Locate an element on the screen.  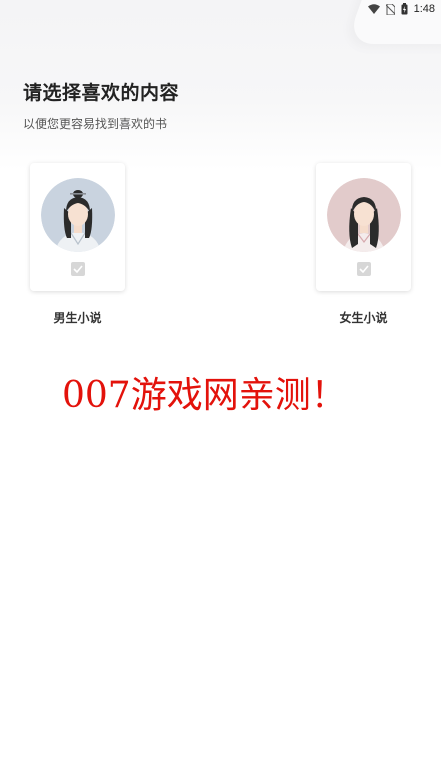
page-subtitle: 以便您更容易找到喜欢的书 is located at coordinates (95, 124).